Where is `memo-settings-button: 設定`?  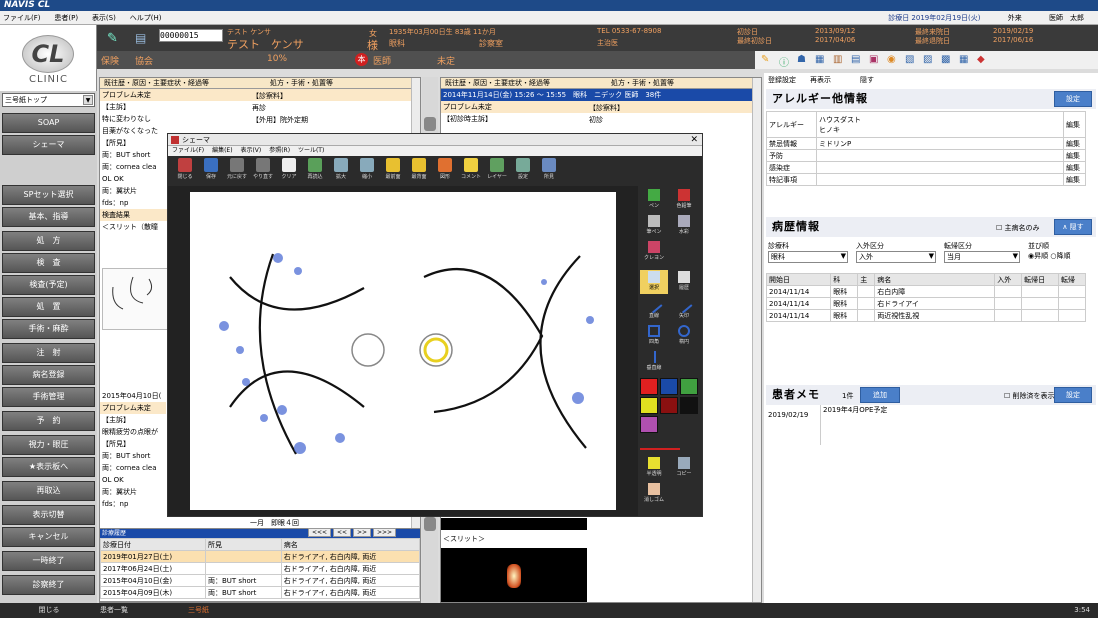
memo-settings-button: 設定 is located at coordinates (1073, 395).